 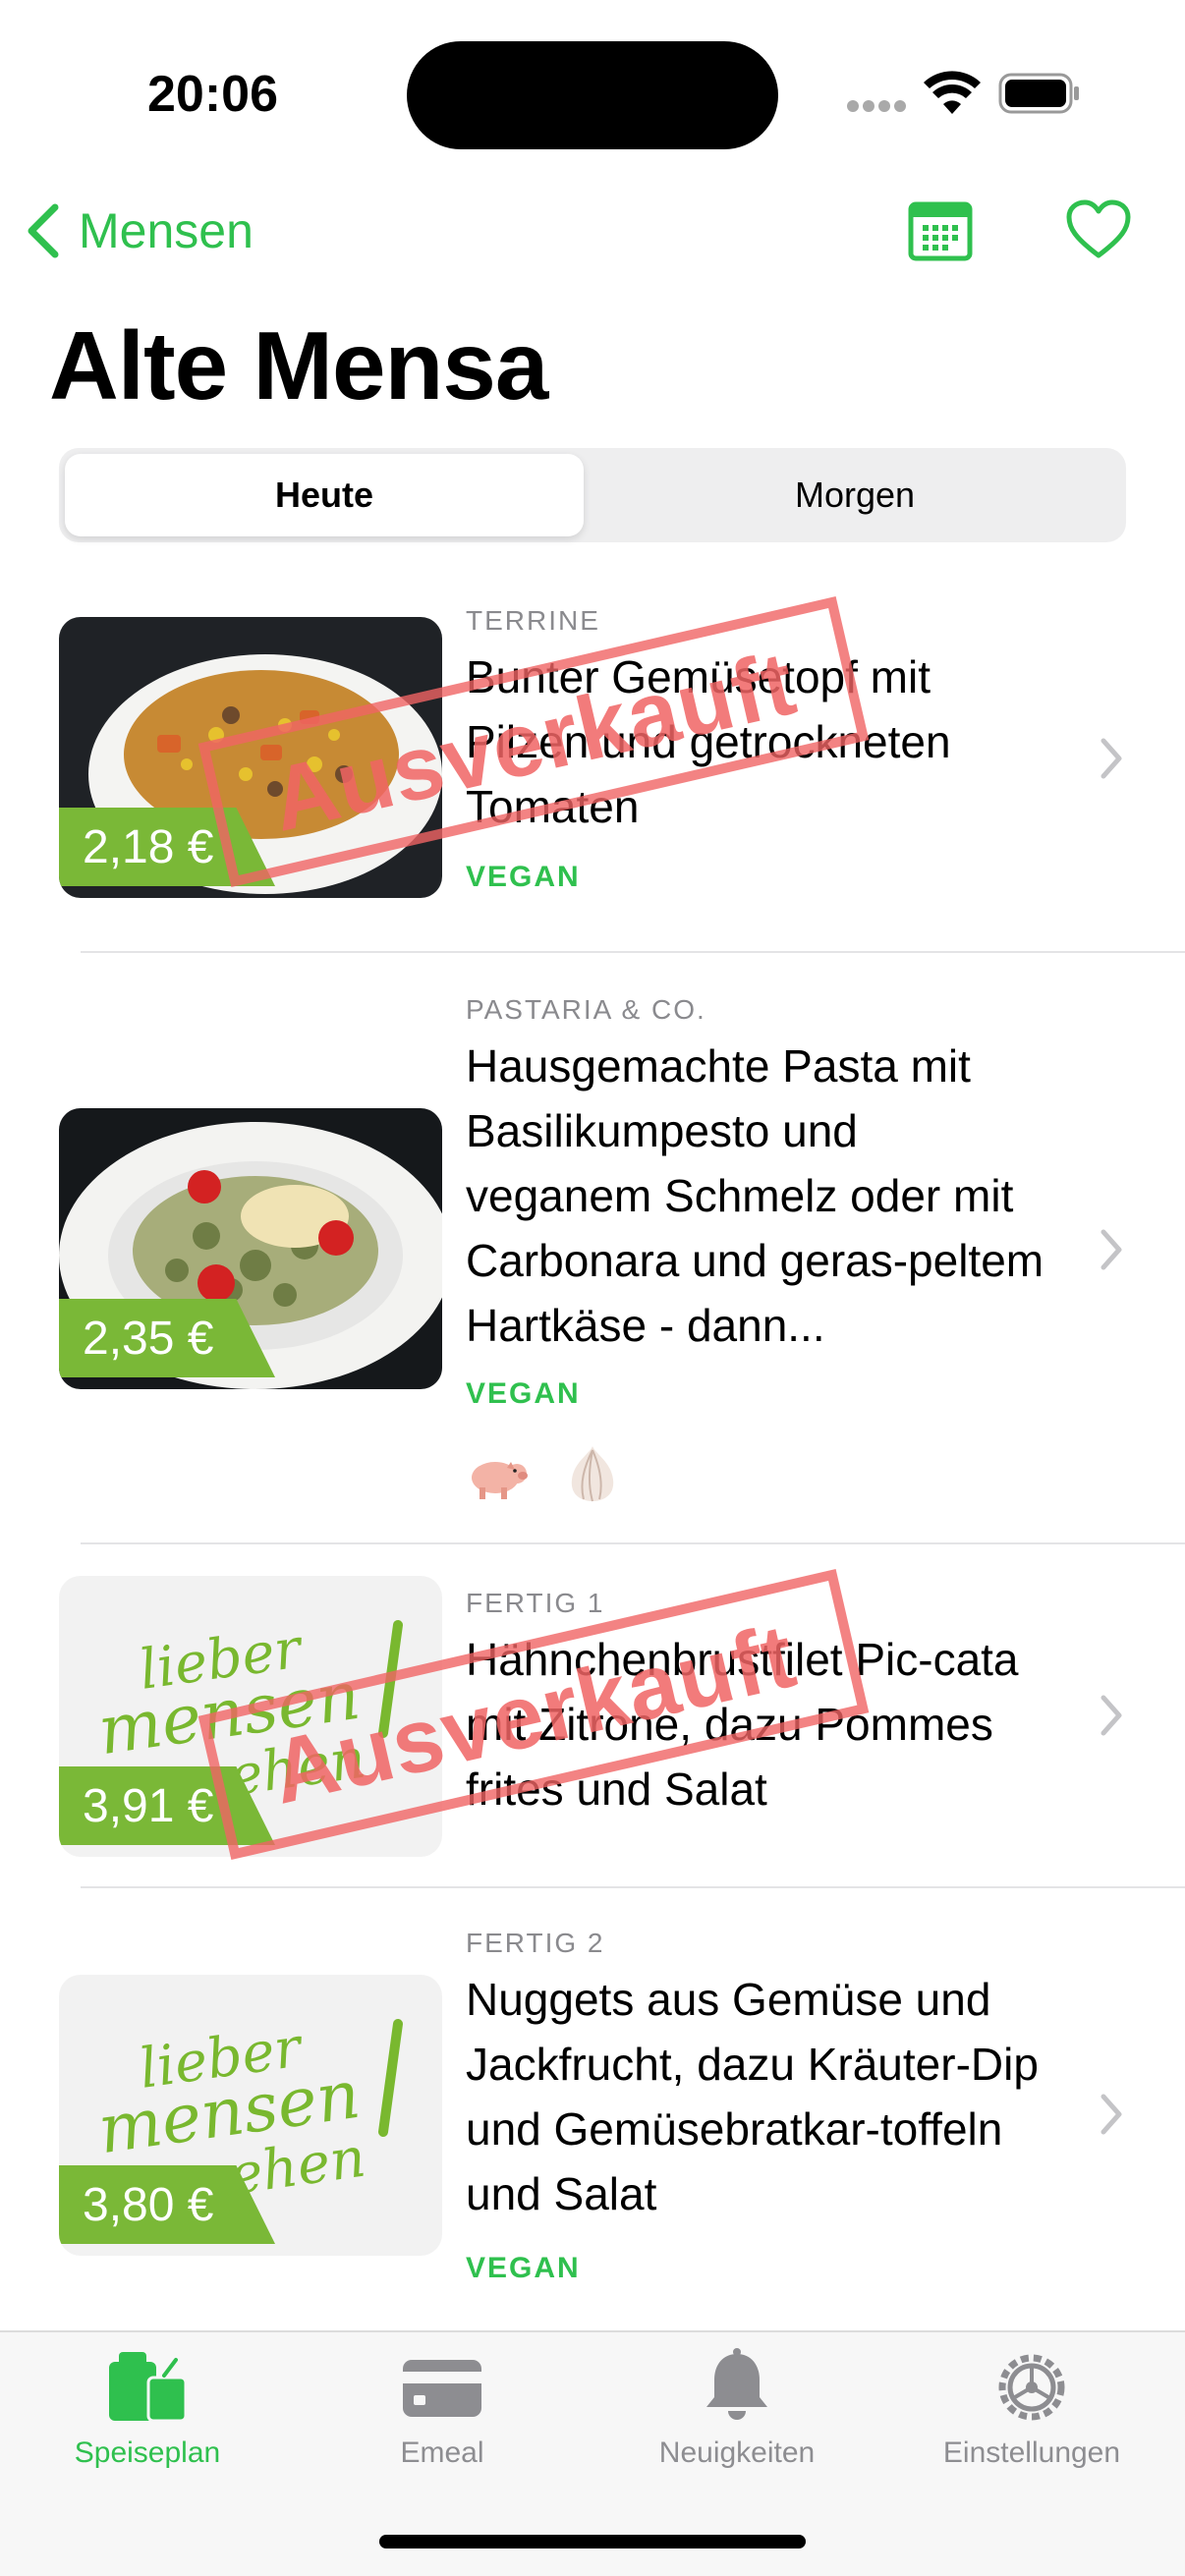 What do you see at coordinates (737, 2384) in the screenshot?
I see `bell-icon` at bounding box center [737, 2384].